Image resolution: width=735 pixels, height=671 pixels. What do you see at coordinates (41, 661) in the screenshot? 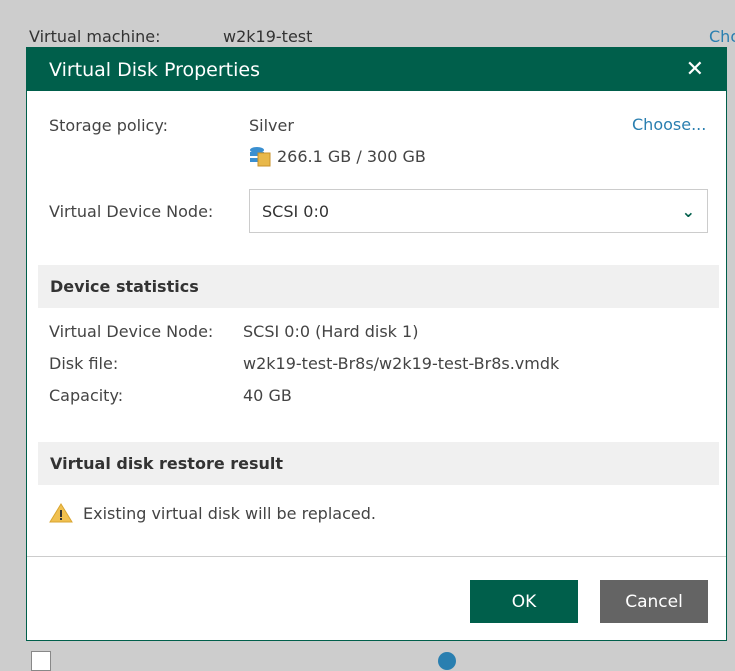
I see `background-checkbox` at bounding box center [41, 661].